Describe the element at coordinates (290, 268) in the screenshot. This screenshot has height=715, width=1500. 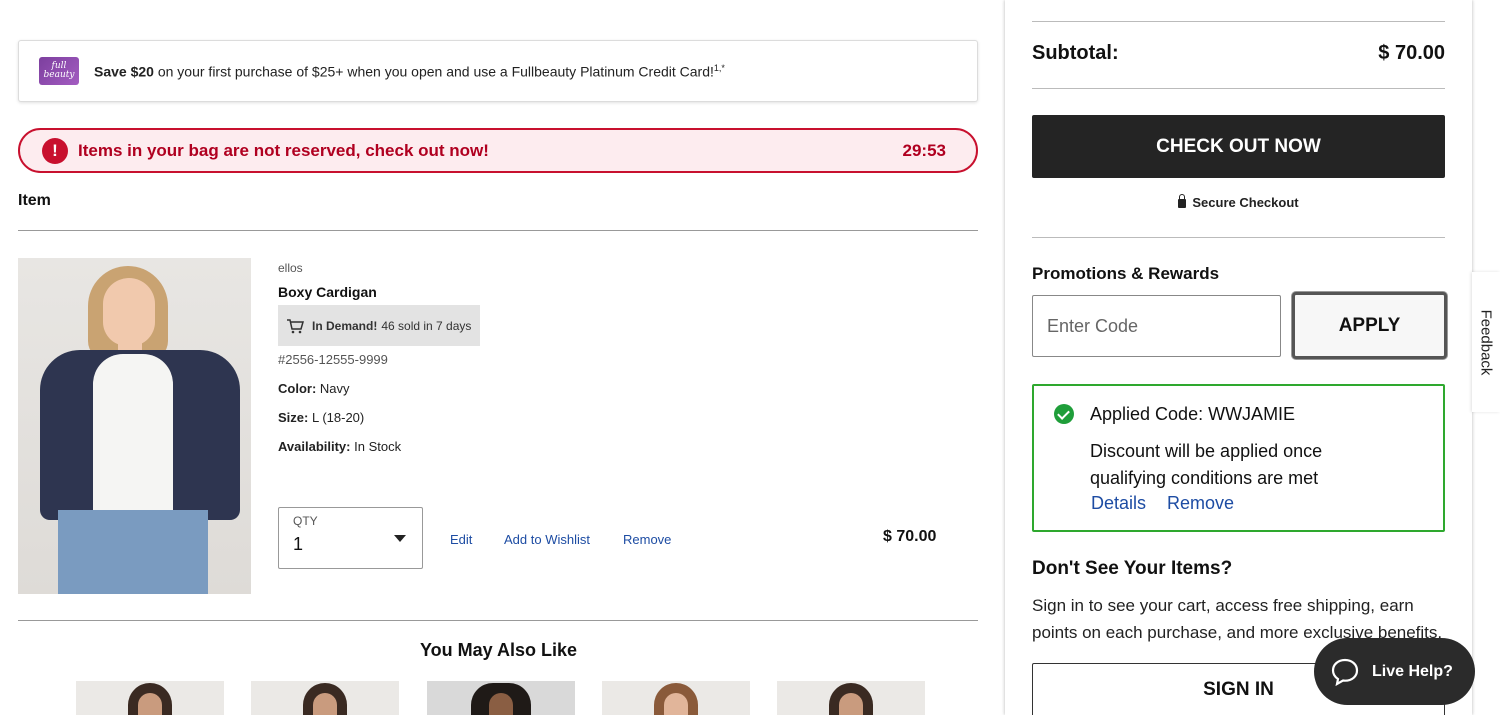
I see `product-brand: ellos` at that location.